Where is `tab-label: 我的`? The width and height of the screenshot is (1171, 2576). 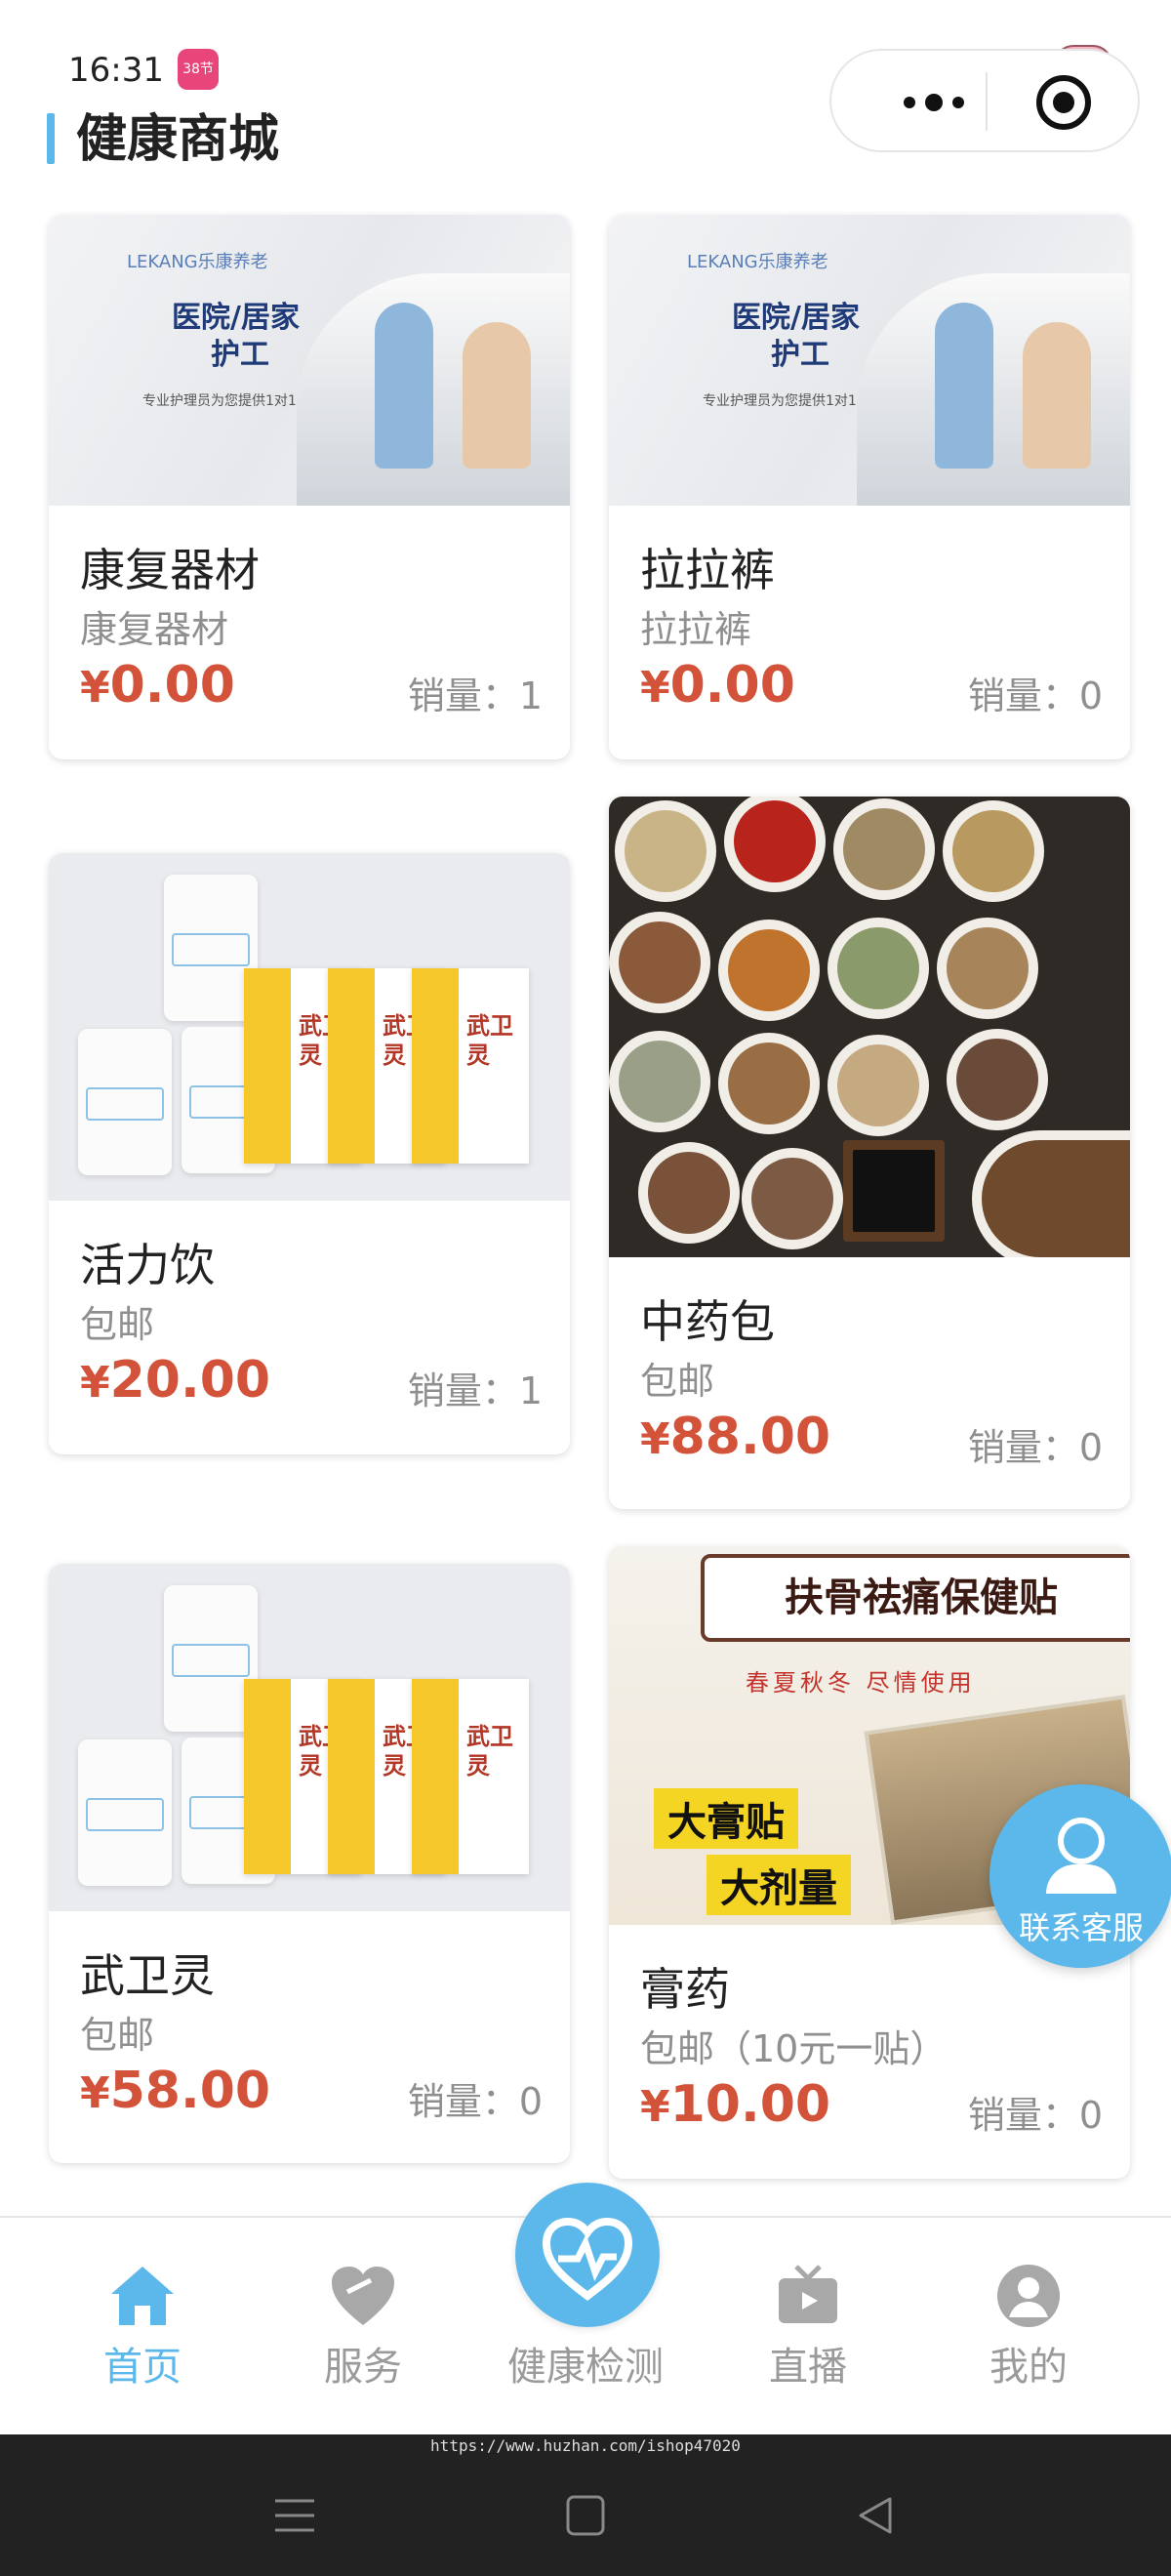 tab-label: 我的 is located at coordinates (1028, 2367).